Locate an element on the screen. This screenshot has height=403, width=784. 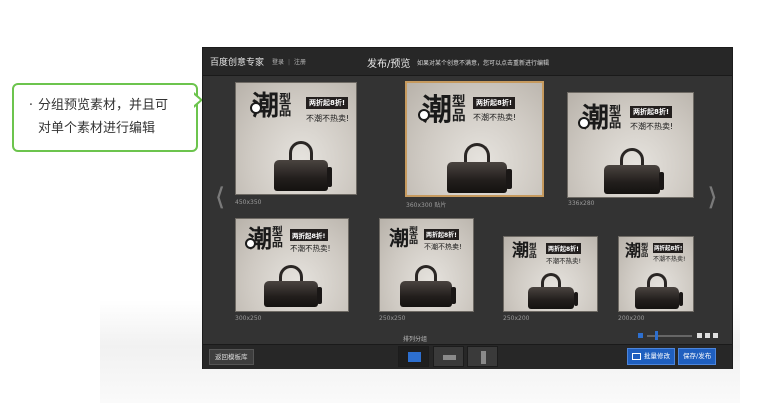
creative-preview-250x200: 潮型品 两折起8折! 不潮不热卖! is located at coordinates (550, 274).